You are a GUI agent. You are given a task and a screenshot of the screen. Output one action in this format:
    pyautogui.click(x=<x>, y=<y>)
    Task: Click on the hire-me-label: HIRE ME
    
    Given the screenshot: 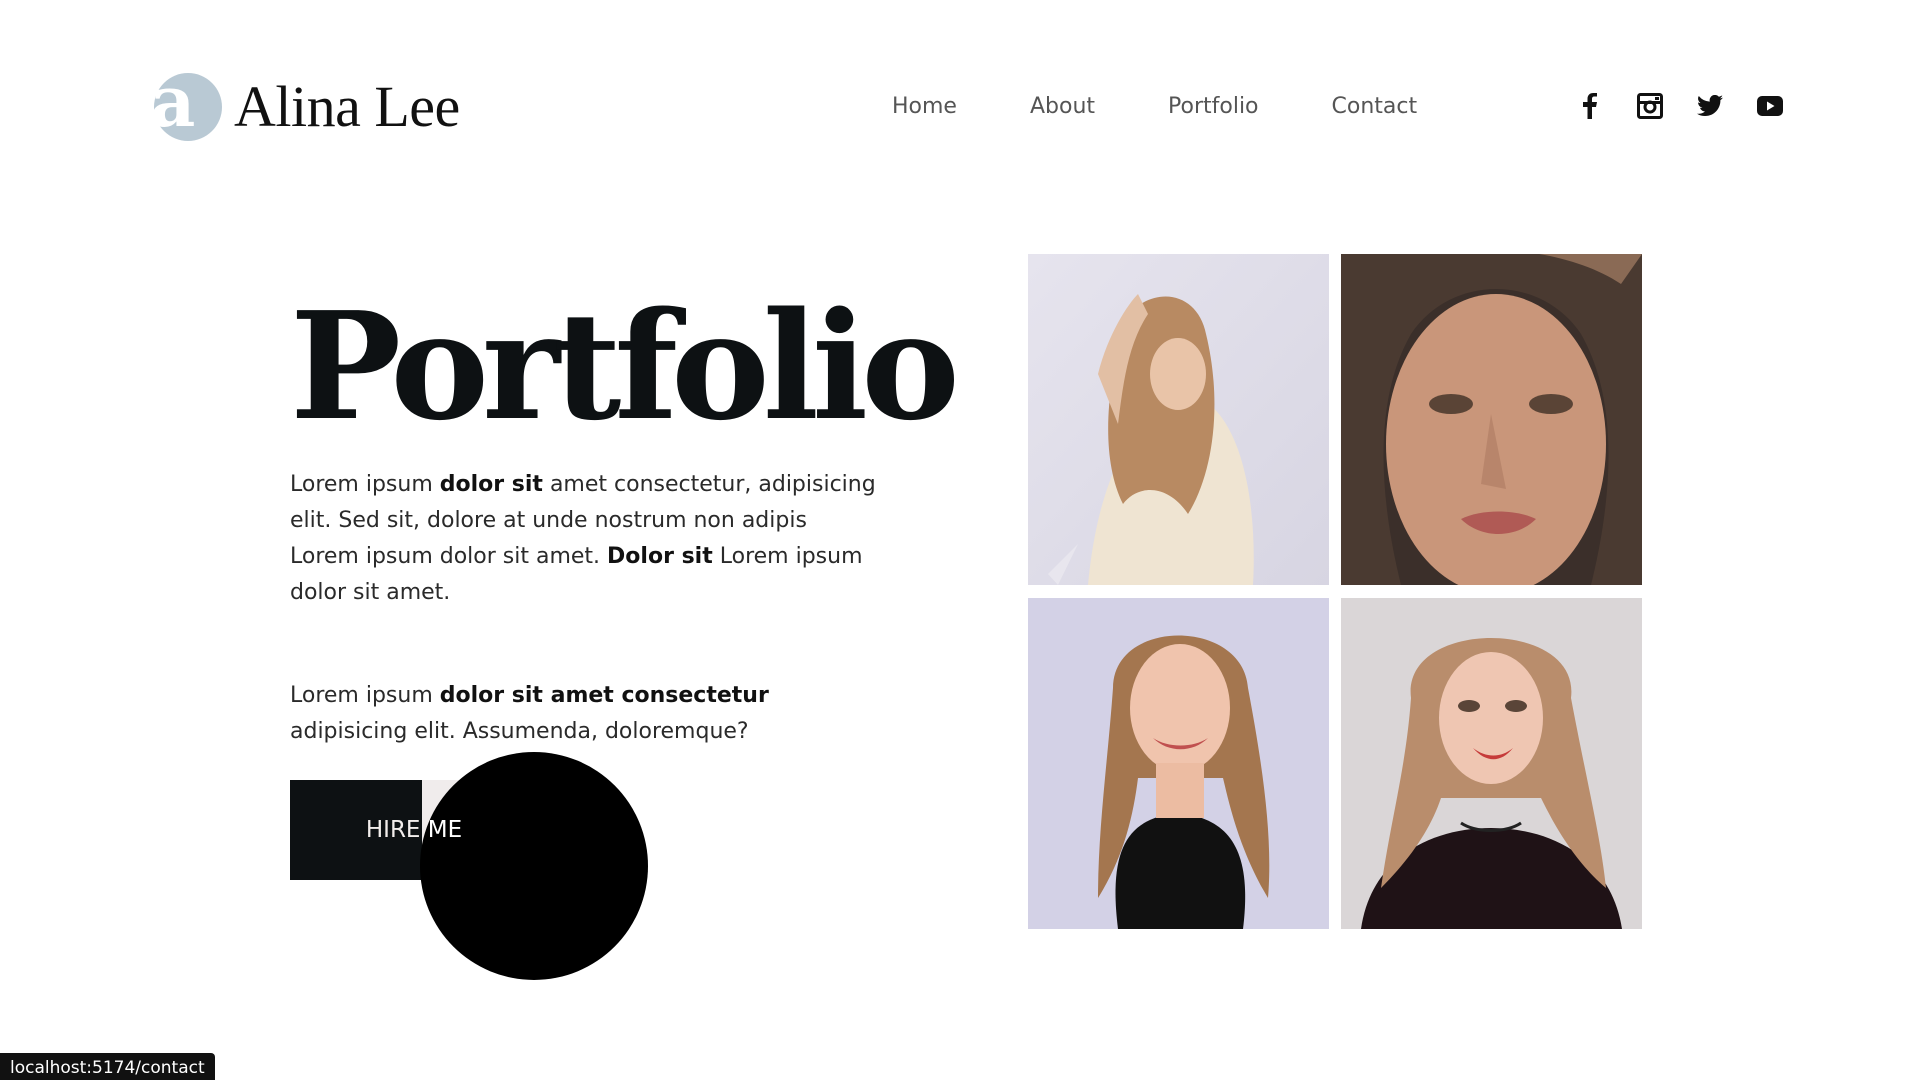 What is the action you would take?
    pyautogui.click(x=414, y=830)
    